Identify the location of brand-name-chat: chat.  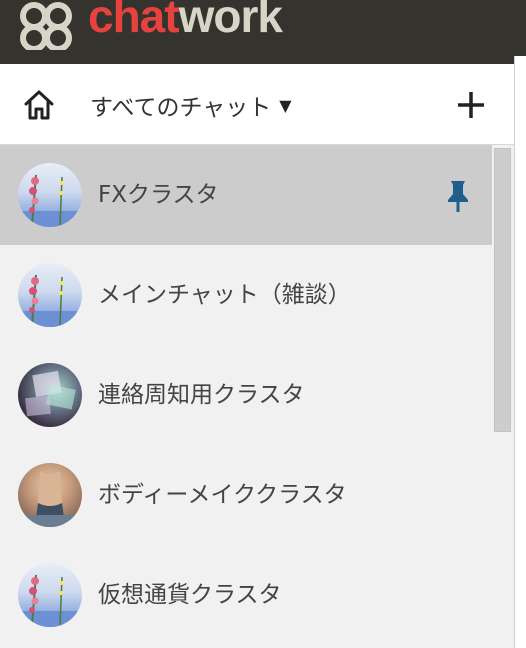
(134, 21).